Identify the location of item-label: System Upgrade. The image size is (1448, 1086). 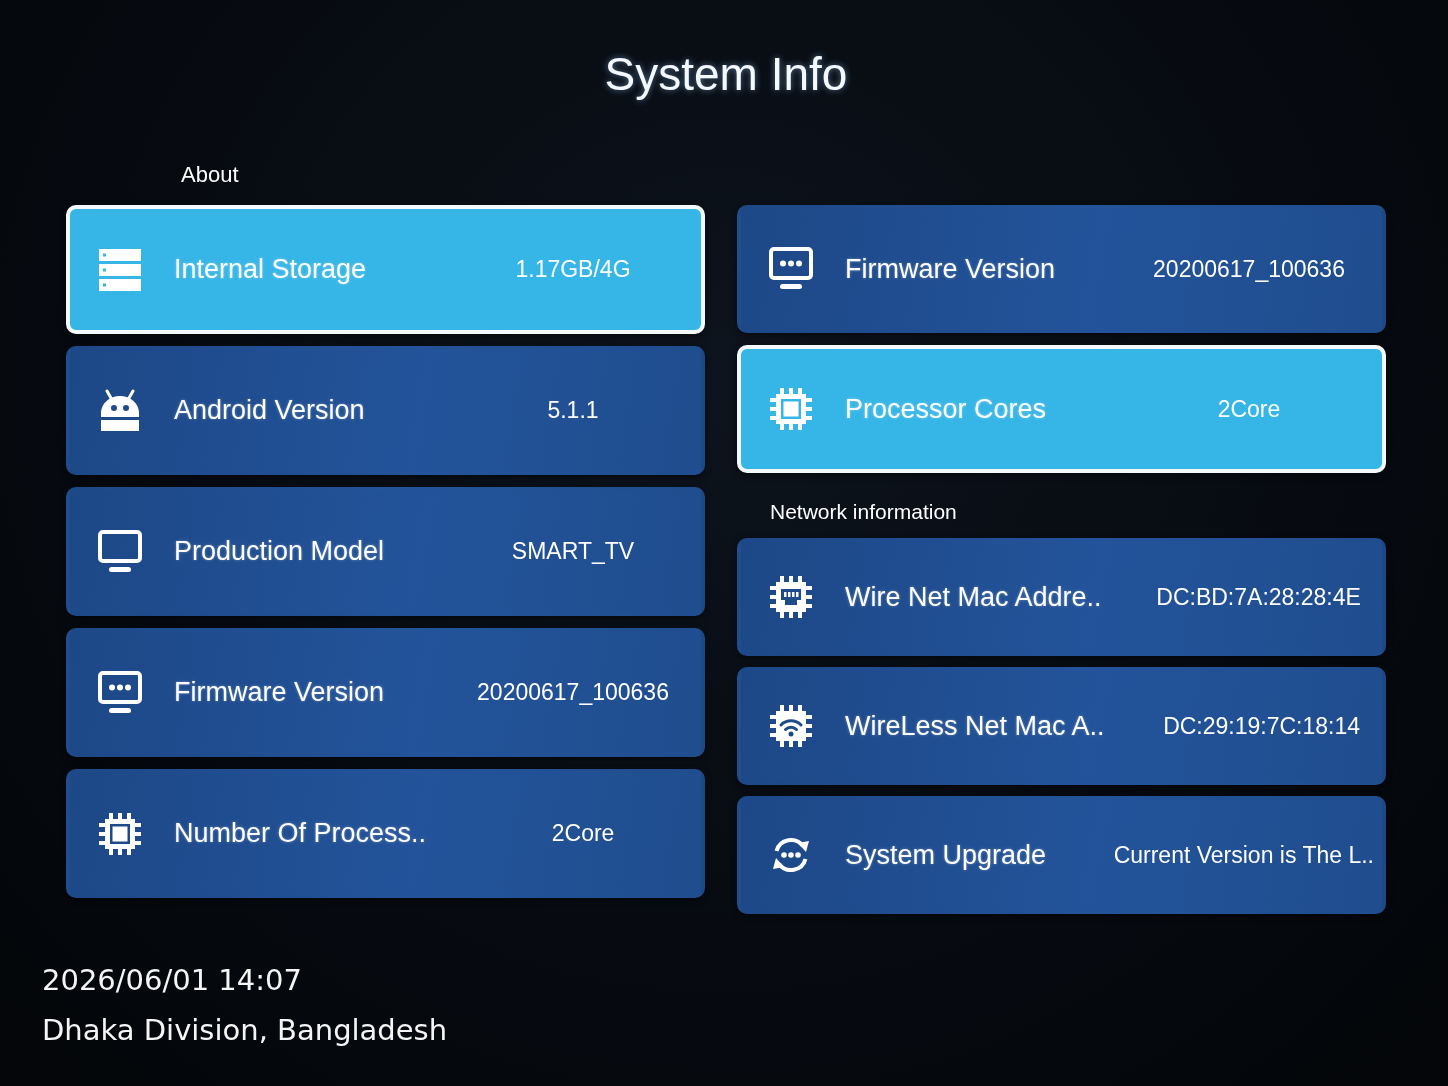
(946, 855).